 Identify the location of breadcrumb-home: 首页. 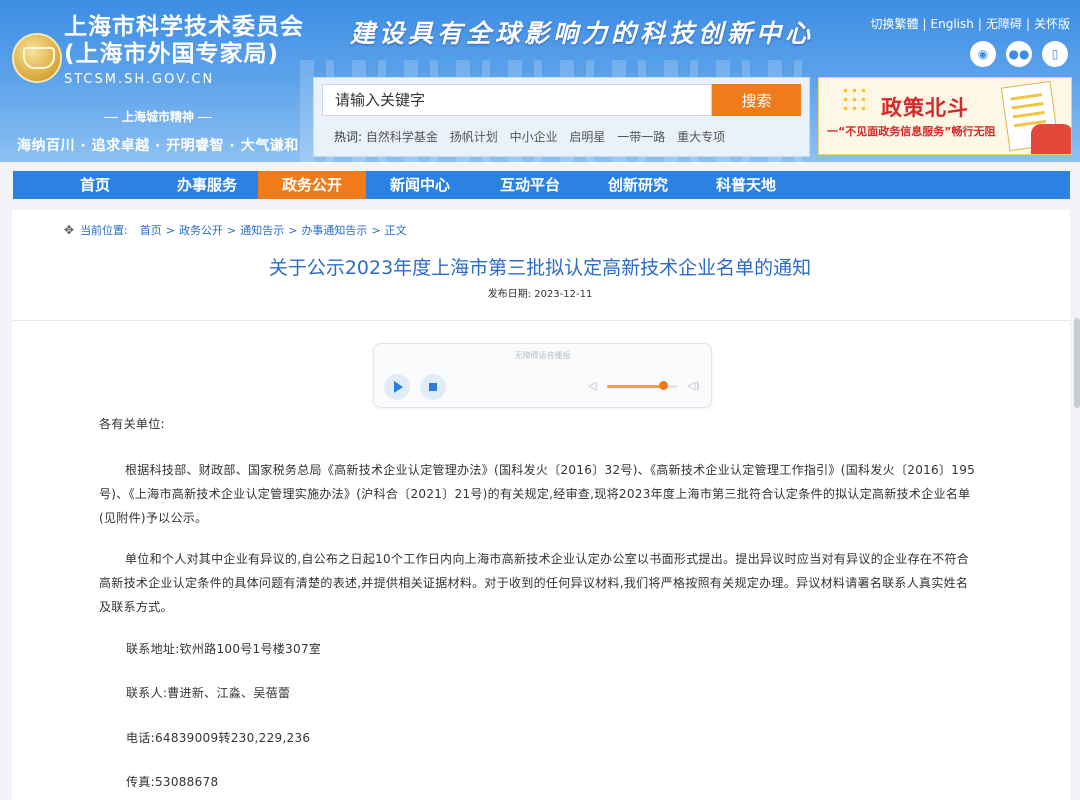
(151, 230).